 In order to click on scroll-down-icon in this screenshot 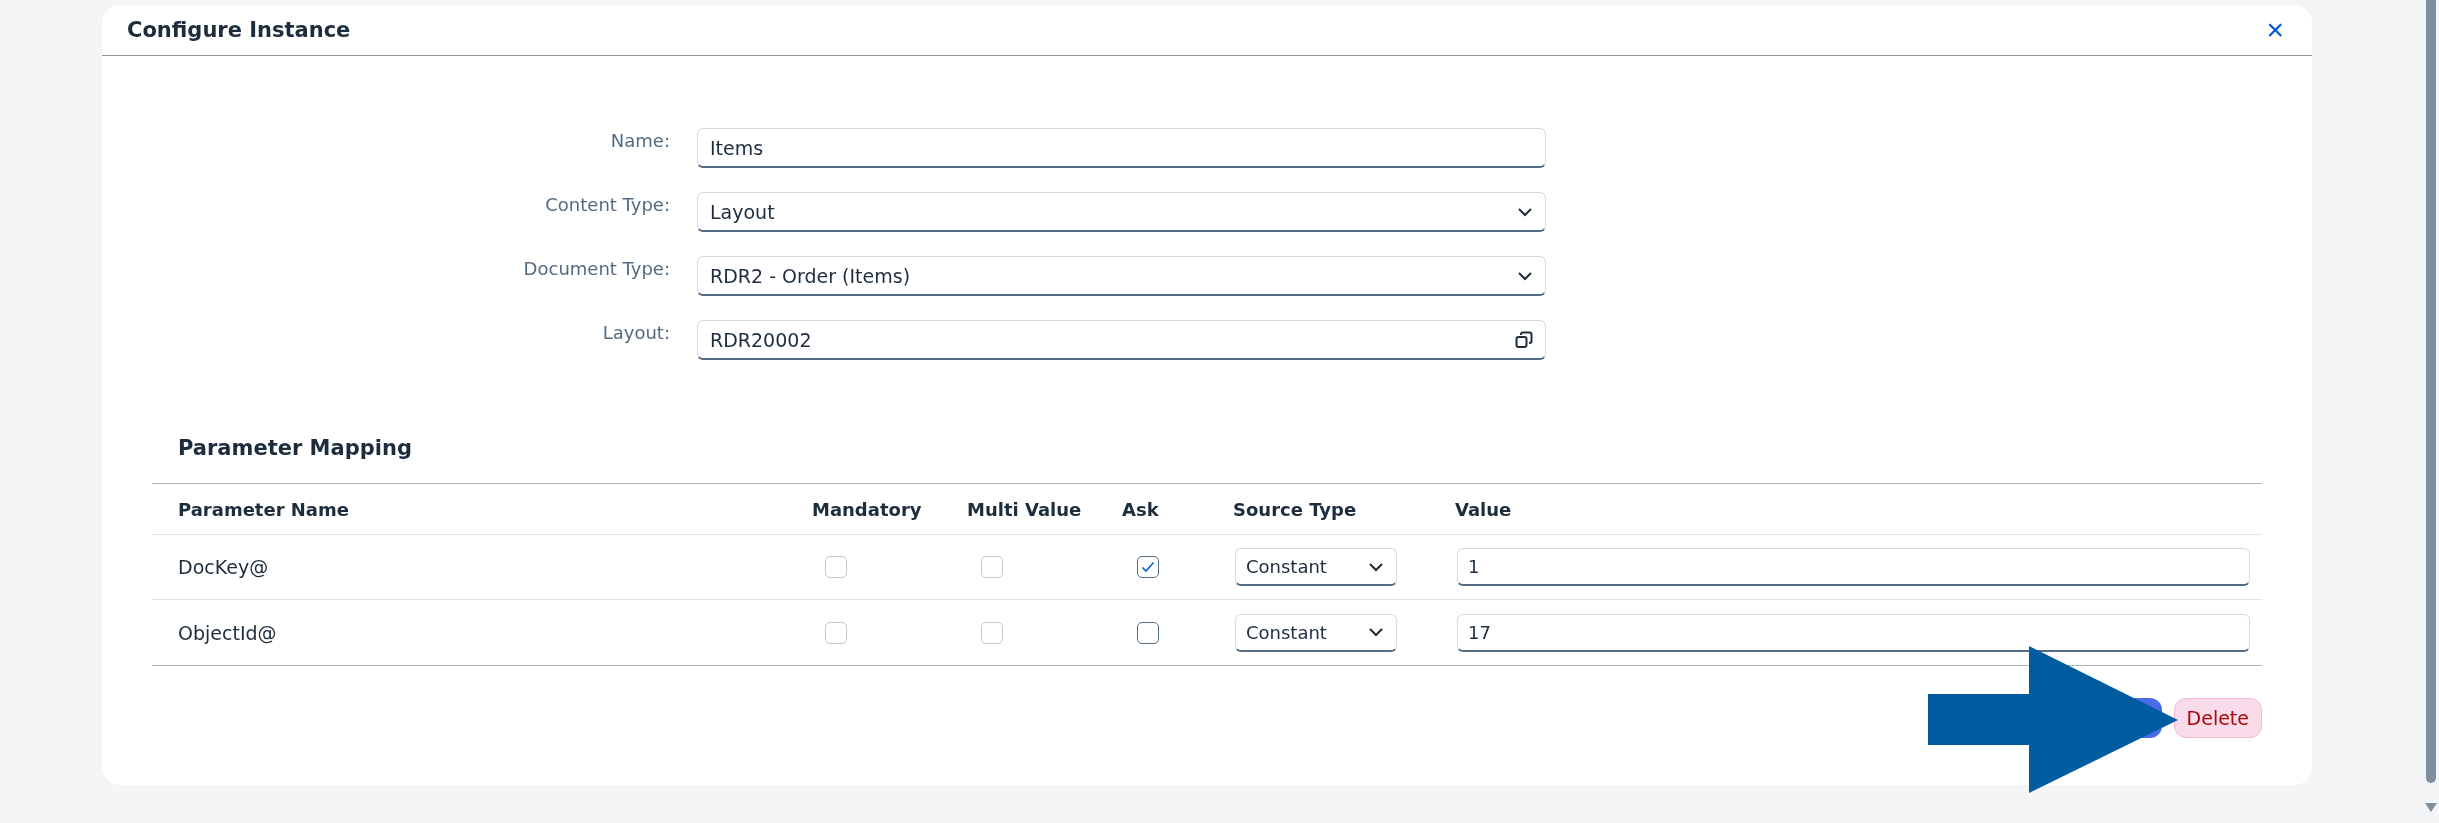, I will do `click(2431, 808)`.